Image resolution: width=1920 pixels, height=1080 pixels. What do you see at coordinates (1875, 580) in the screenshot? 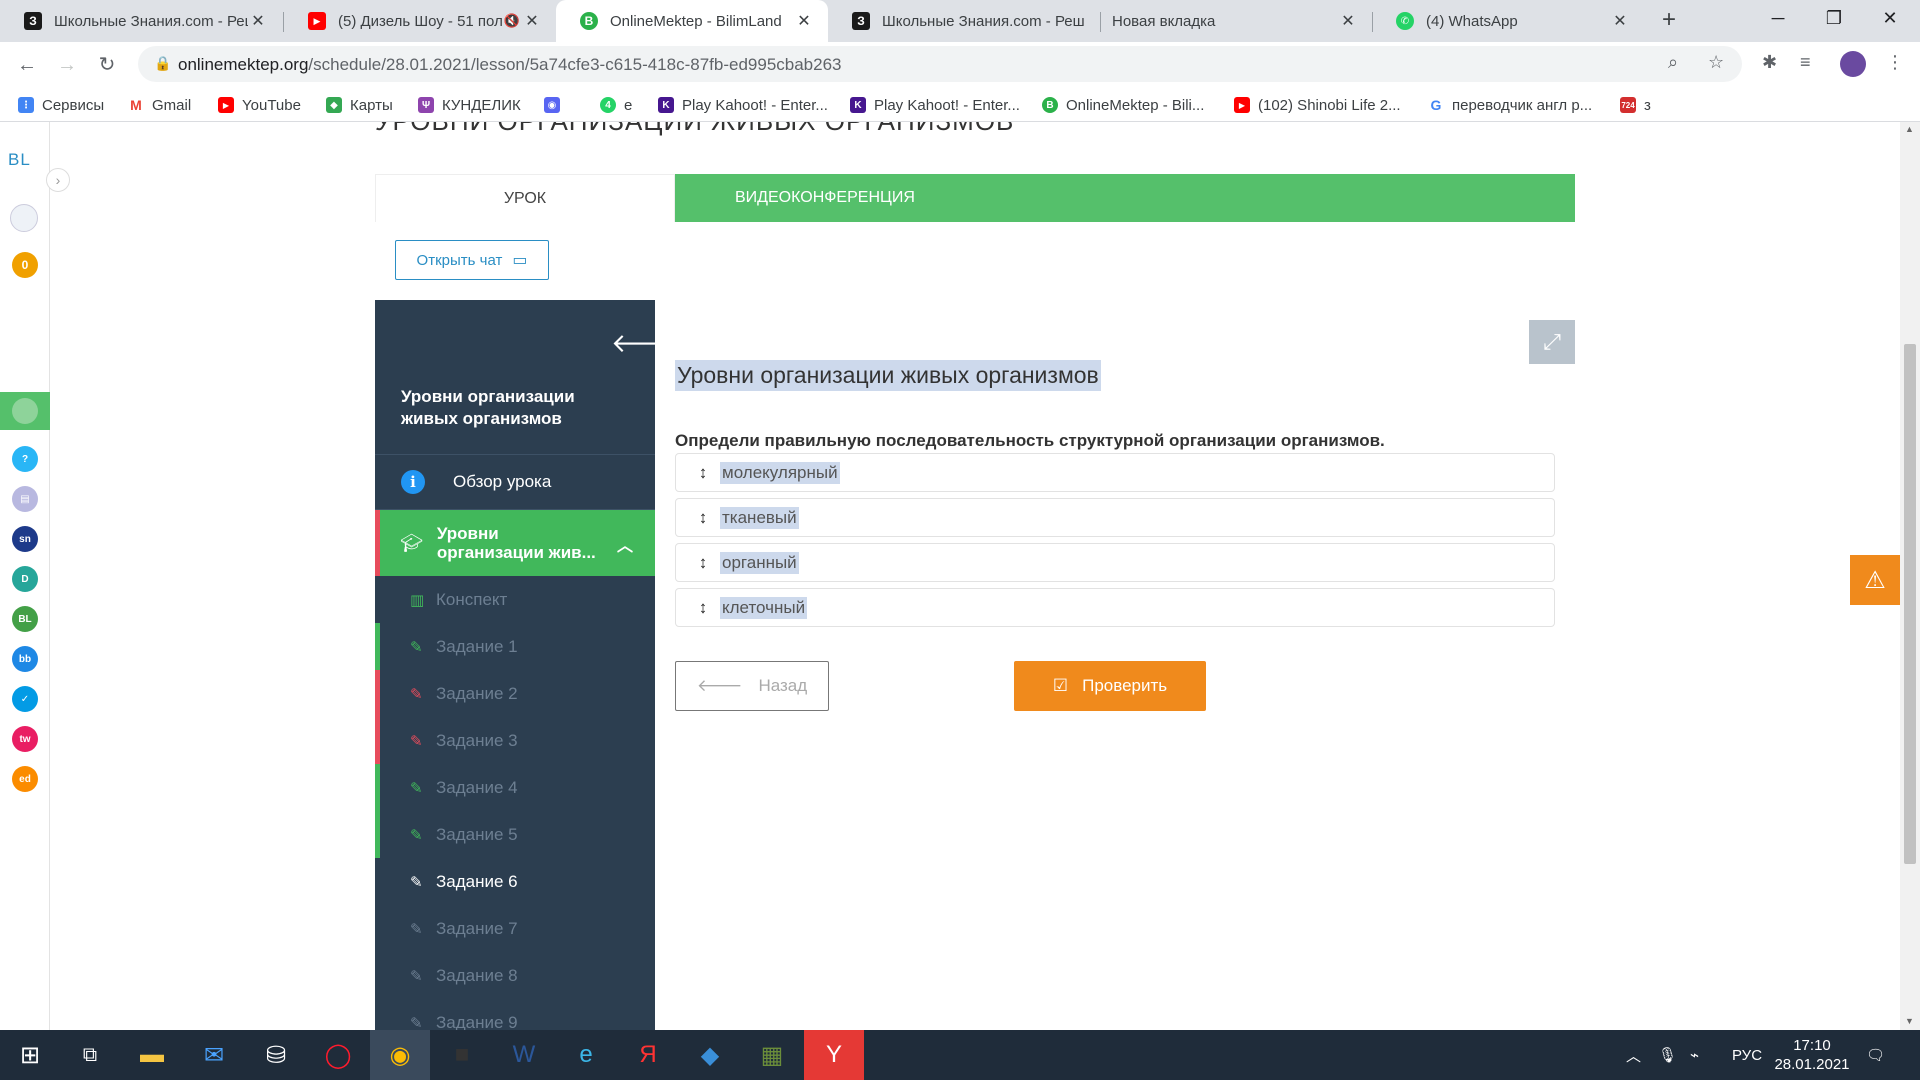
I see `report-warning-icon: ⚠` at bounding box center [1875, 580].